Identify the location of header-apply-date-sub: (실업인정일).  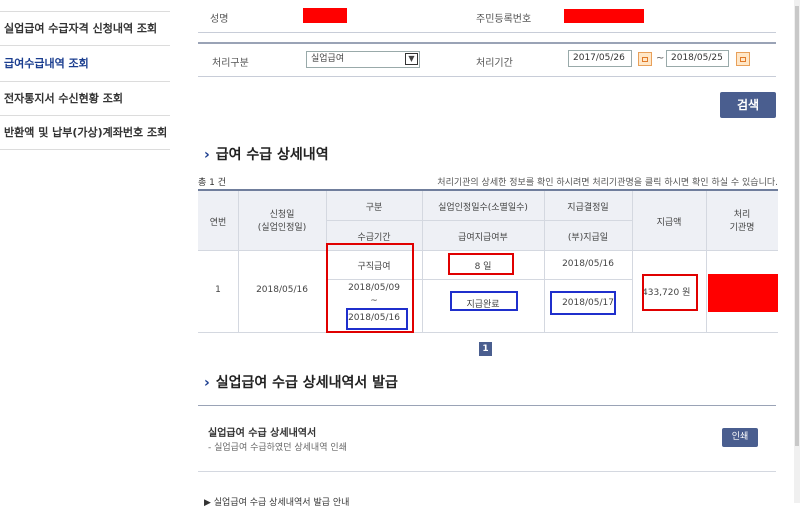
(282, 228).